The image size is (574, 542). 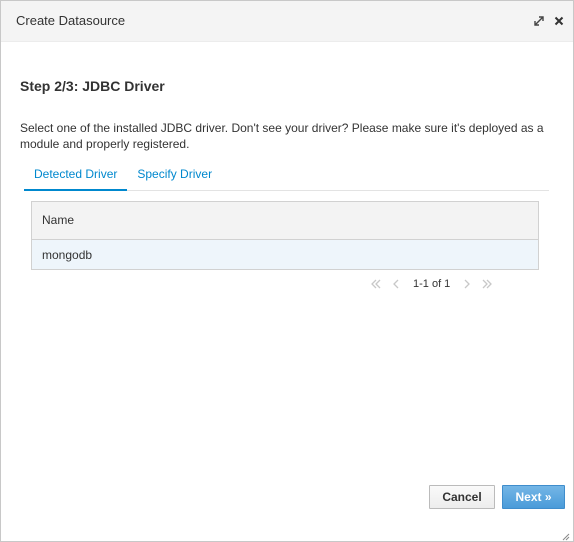 What do you see at coordinates (174, 176) in the screenshot?
I see `tab-specify-driver: Specify Driver` at bounding box center [174, 176].